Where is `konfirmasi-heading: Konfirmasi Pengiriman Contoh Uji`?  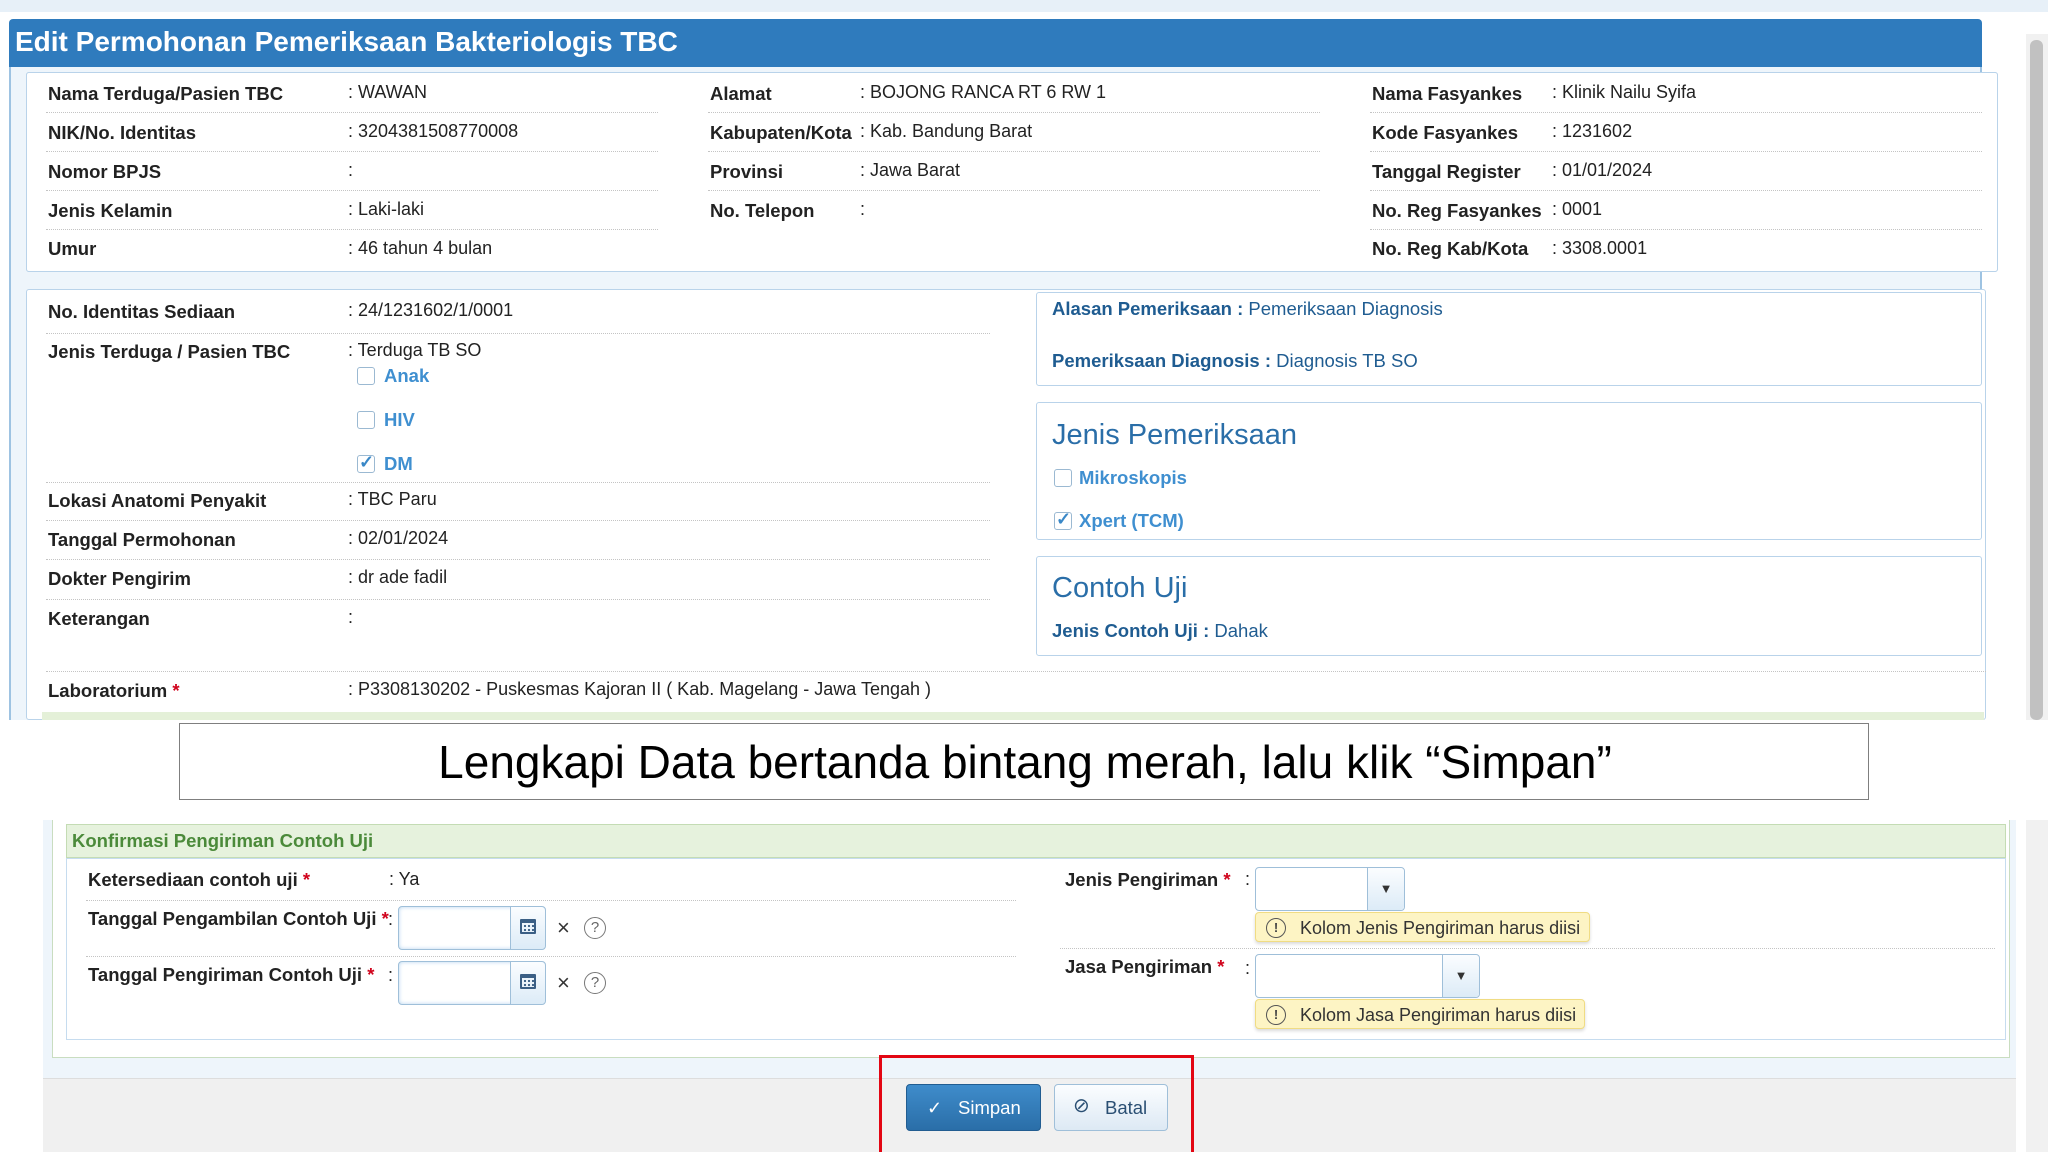 konfirmasi-heading: Konfirmasi Pengiriman Contoh Uji is located at coordinates (223, 840).